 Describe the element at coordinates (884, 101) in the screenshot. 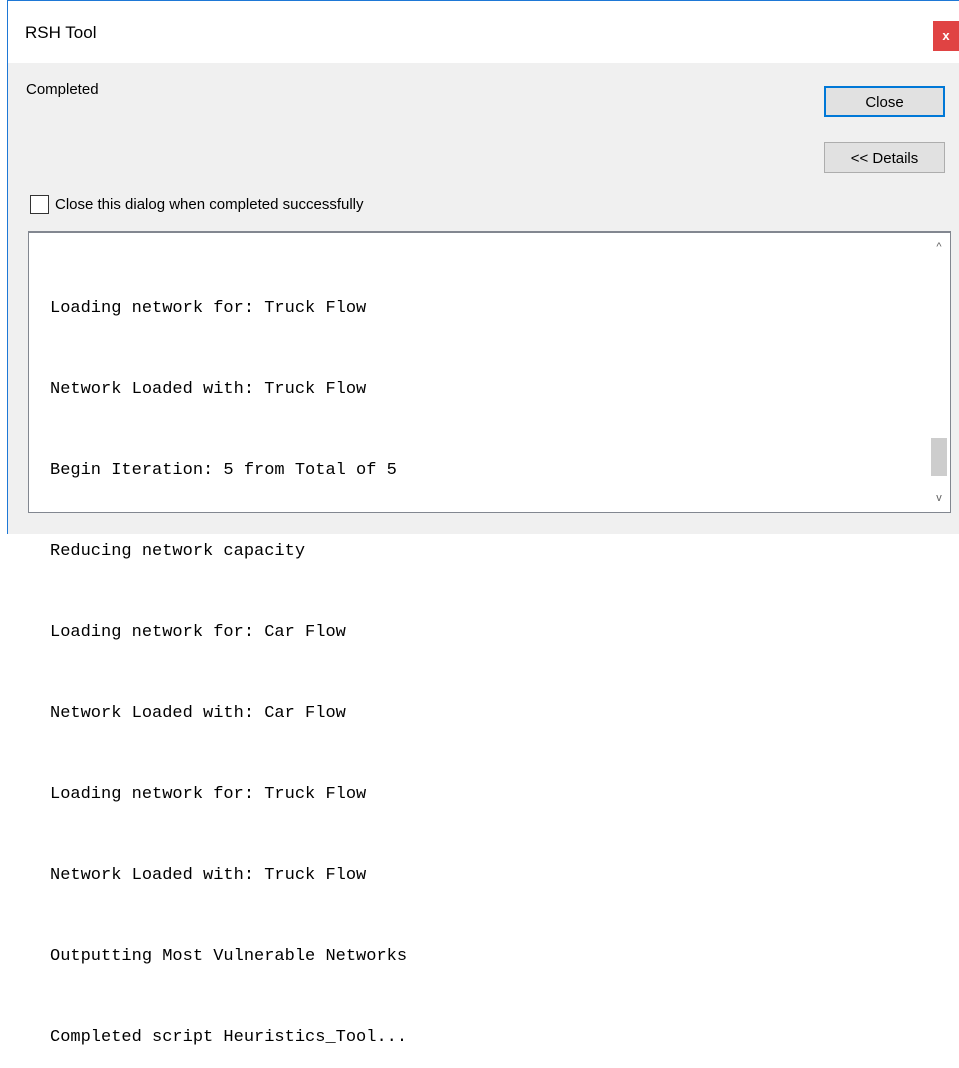

I see `close-button: Close` at that location.